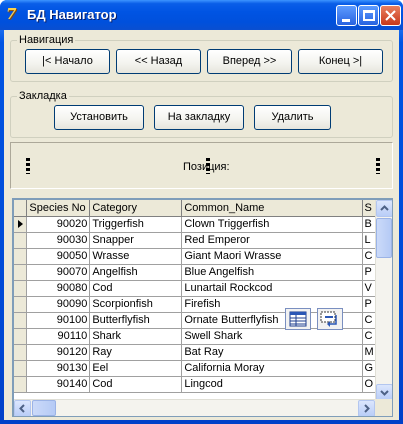 This screenshot has height=424, width=403. Describe the element at coordinates (58, 240) in the screenshot. I see `species-no-cell: 90030` at that location.